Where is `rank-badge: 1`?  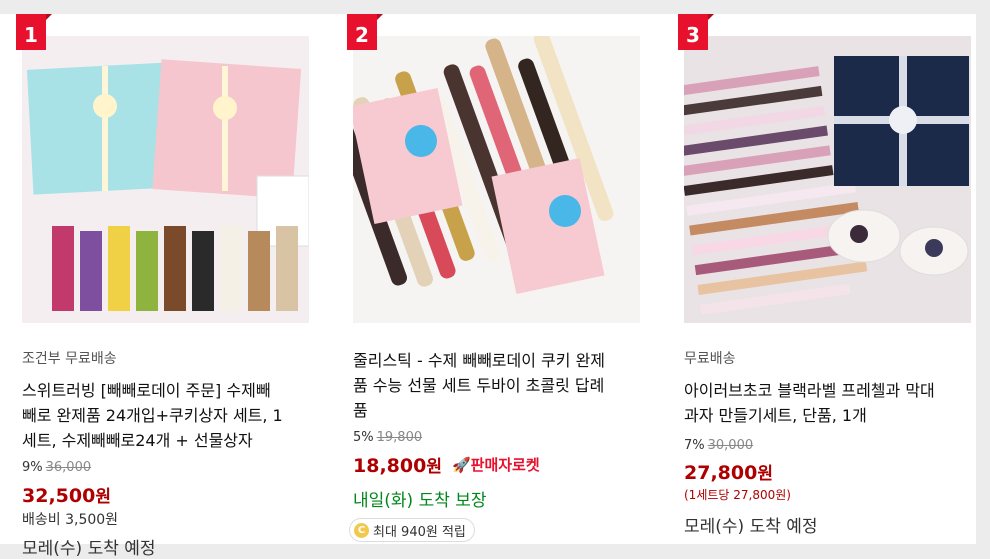 rank-badge: 1 is located at coordinates (34, 32).